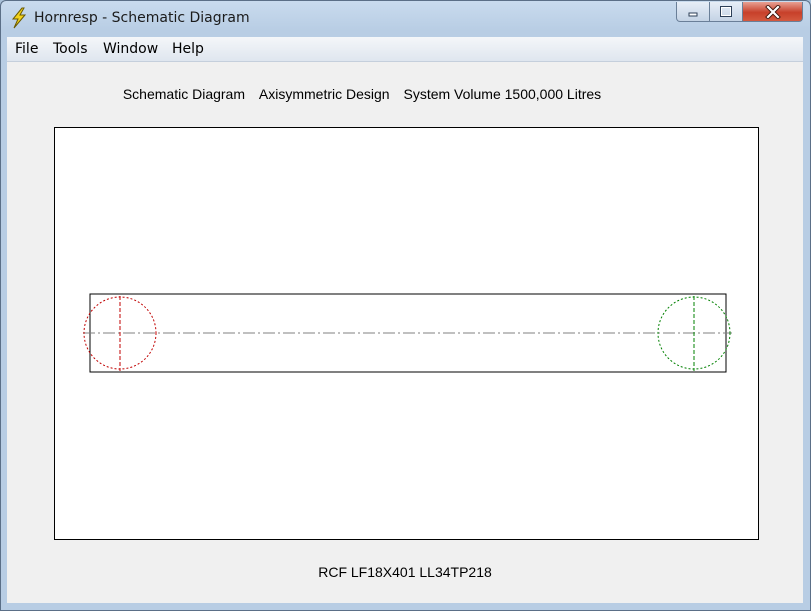 Image resolution: width=811 pixels, height=611 pixels. I want to click on close-button, so click(773, 12).